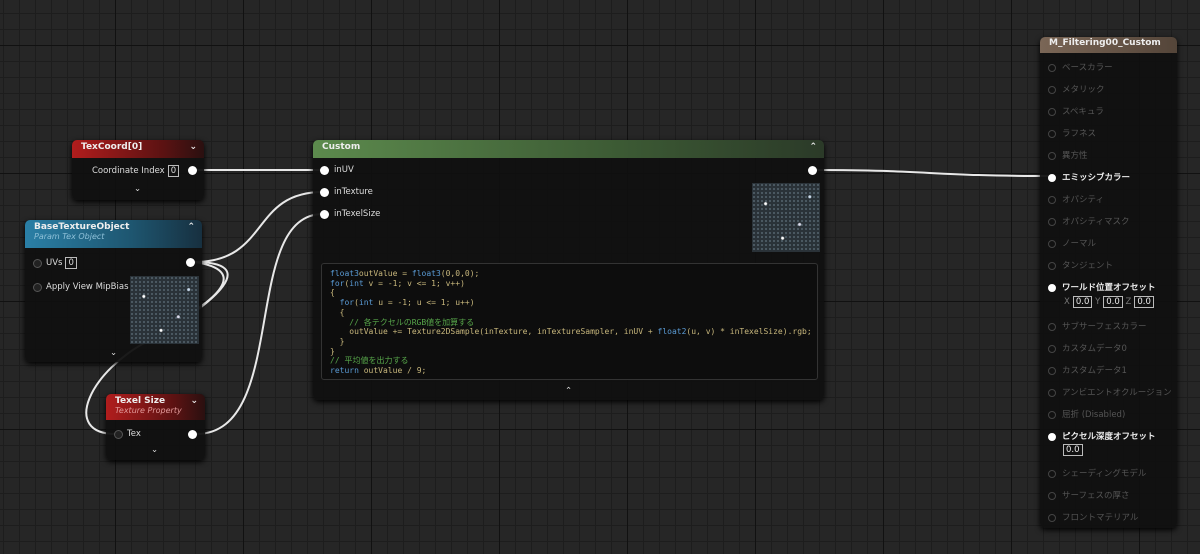  I want to click on tex-pin, so click(118, 434).